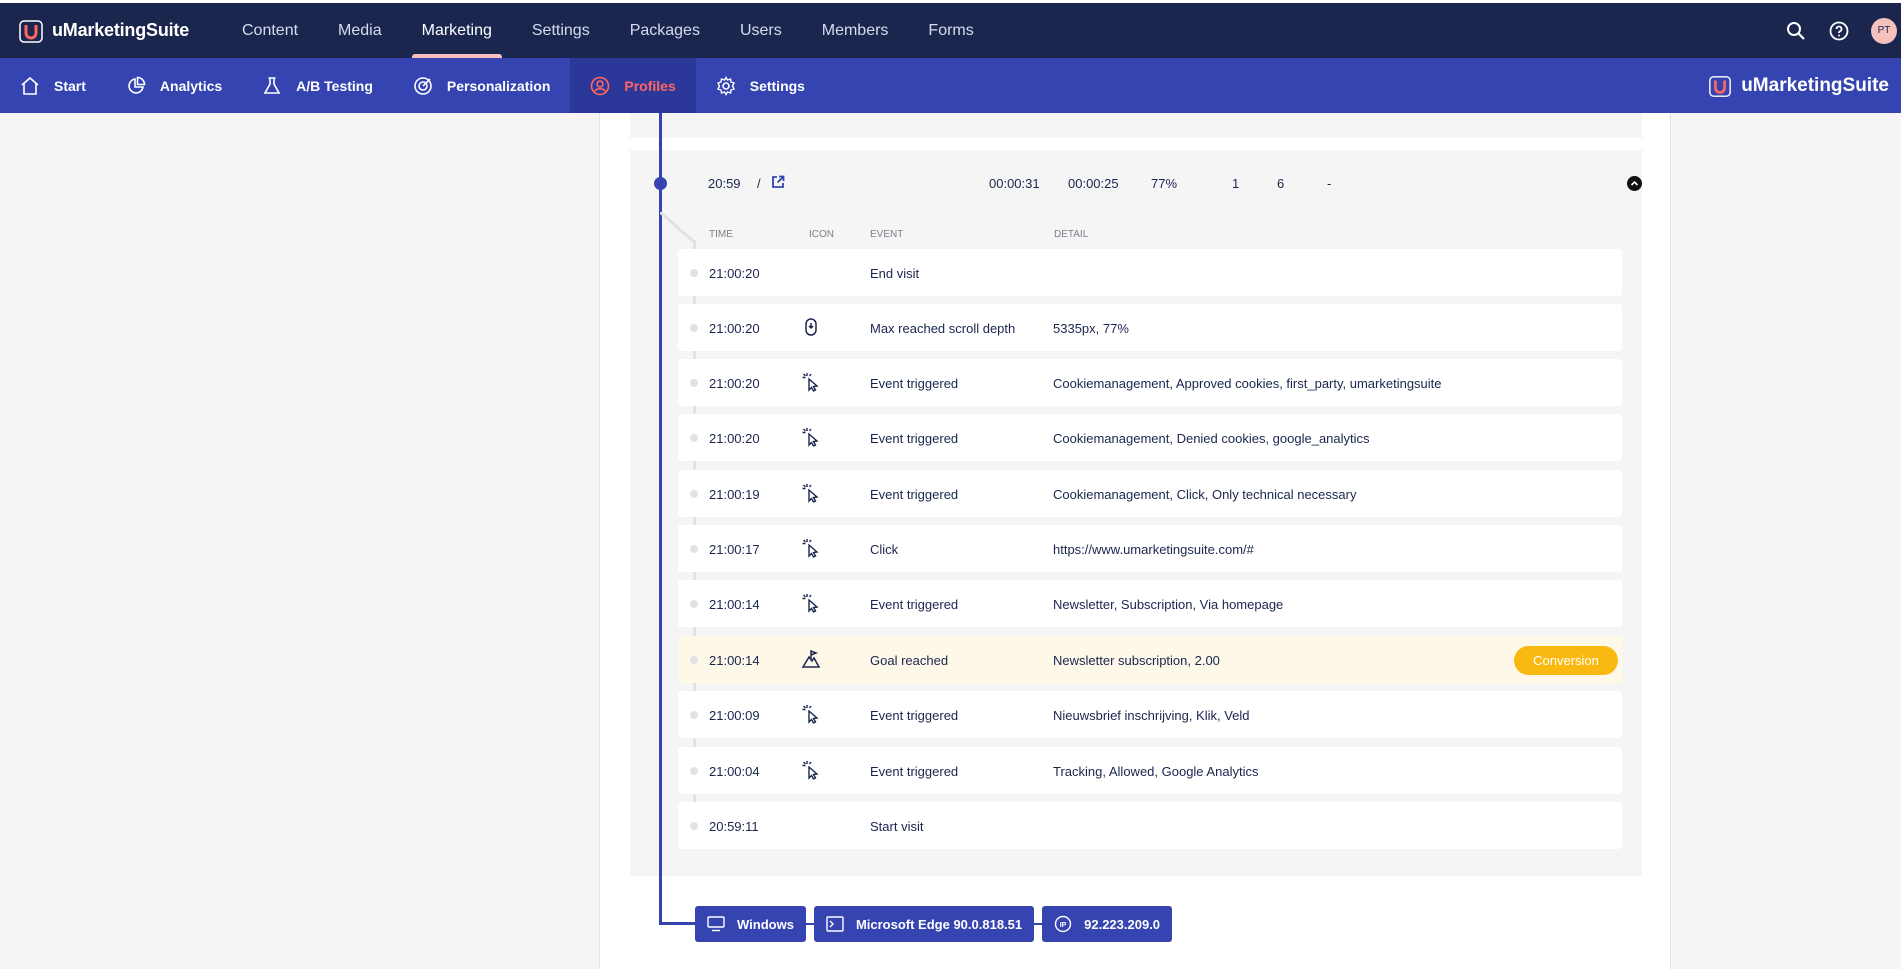 The image size is (1901, 969). Describe the element at coordinates (721, 234) in the screenshot. I see `header-time: TIME` at that location.